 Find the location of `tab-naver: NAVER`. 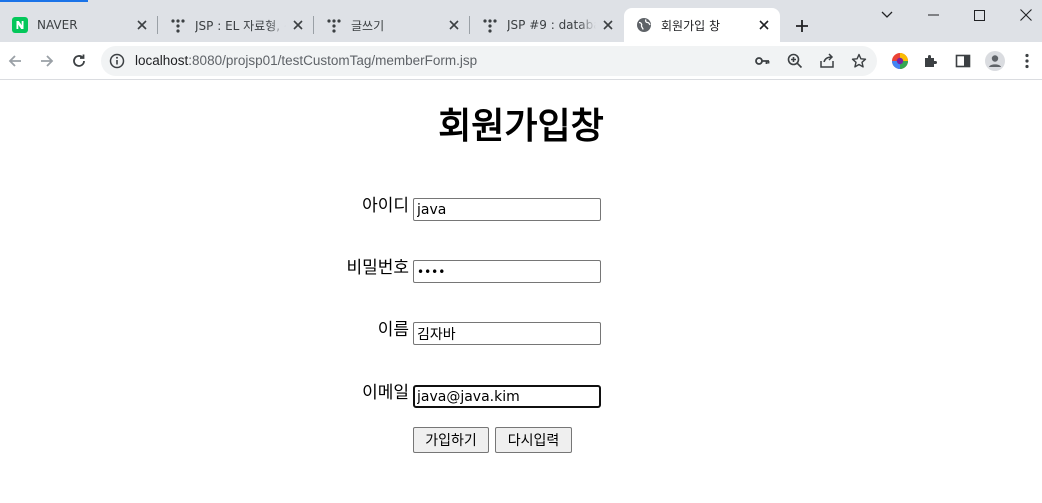

tab-naver: NAVER is located at coordinates (79, 25).